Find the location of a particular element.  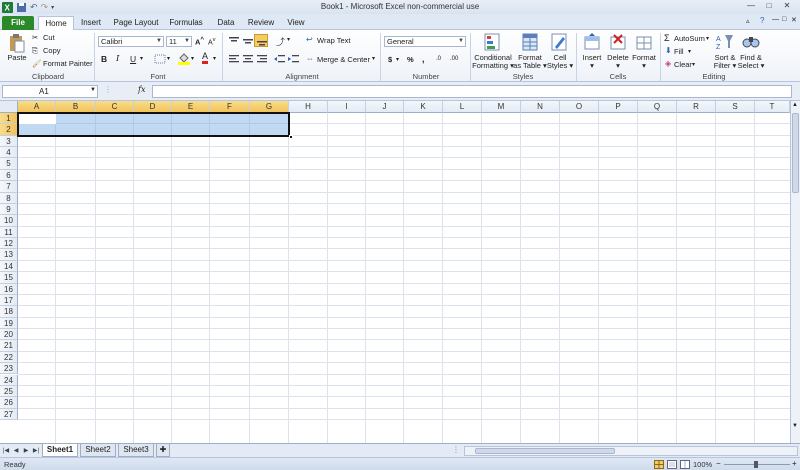

row-header: 13 is located at coordinates (9, 255).